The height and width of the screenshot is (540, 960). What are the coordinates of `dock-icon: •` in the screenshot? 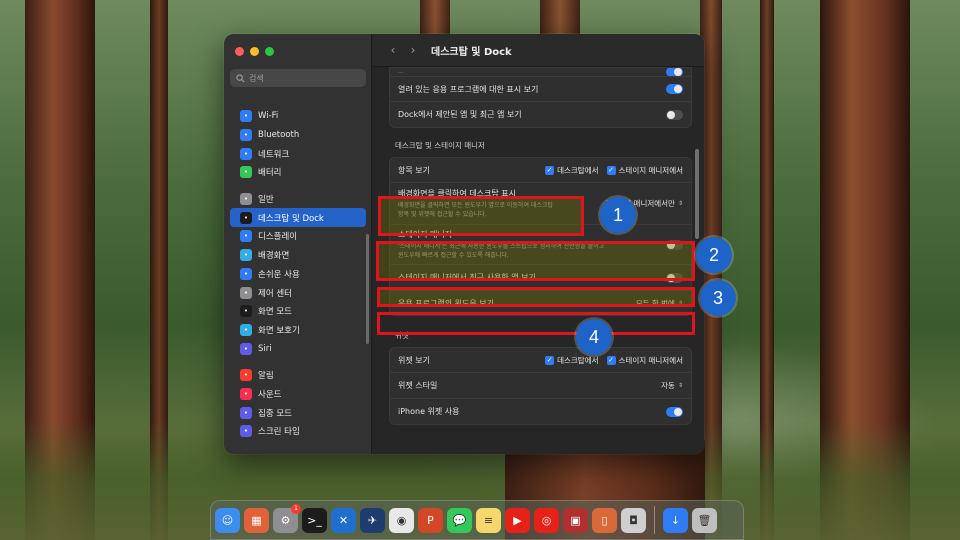 It's located at (246, 217).